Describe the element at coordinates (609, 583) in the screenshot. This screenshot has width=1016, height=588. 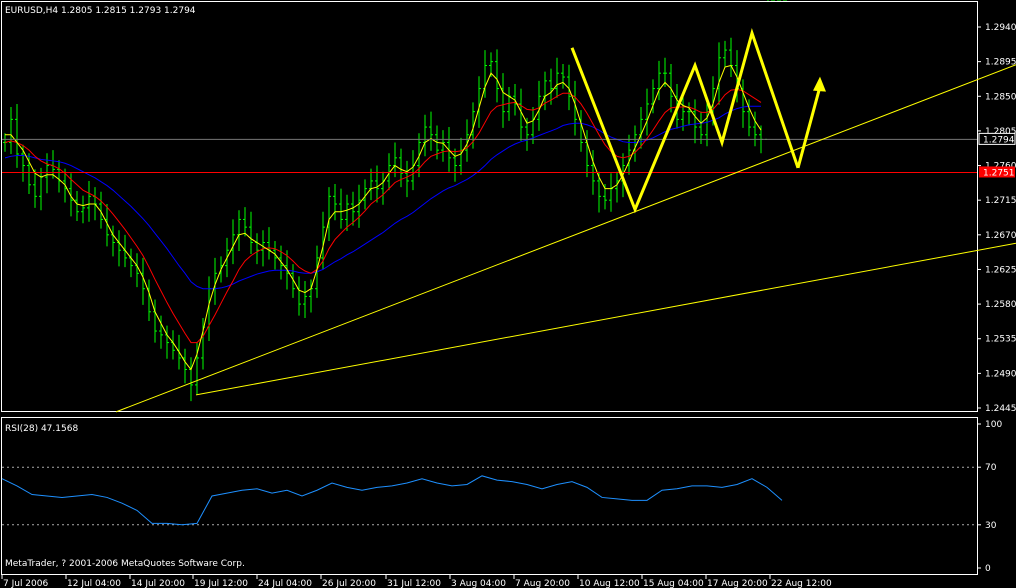
I see `time-tick-label: 10 Aug 12:00` at that location.